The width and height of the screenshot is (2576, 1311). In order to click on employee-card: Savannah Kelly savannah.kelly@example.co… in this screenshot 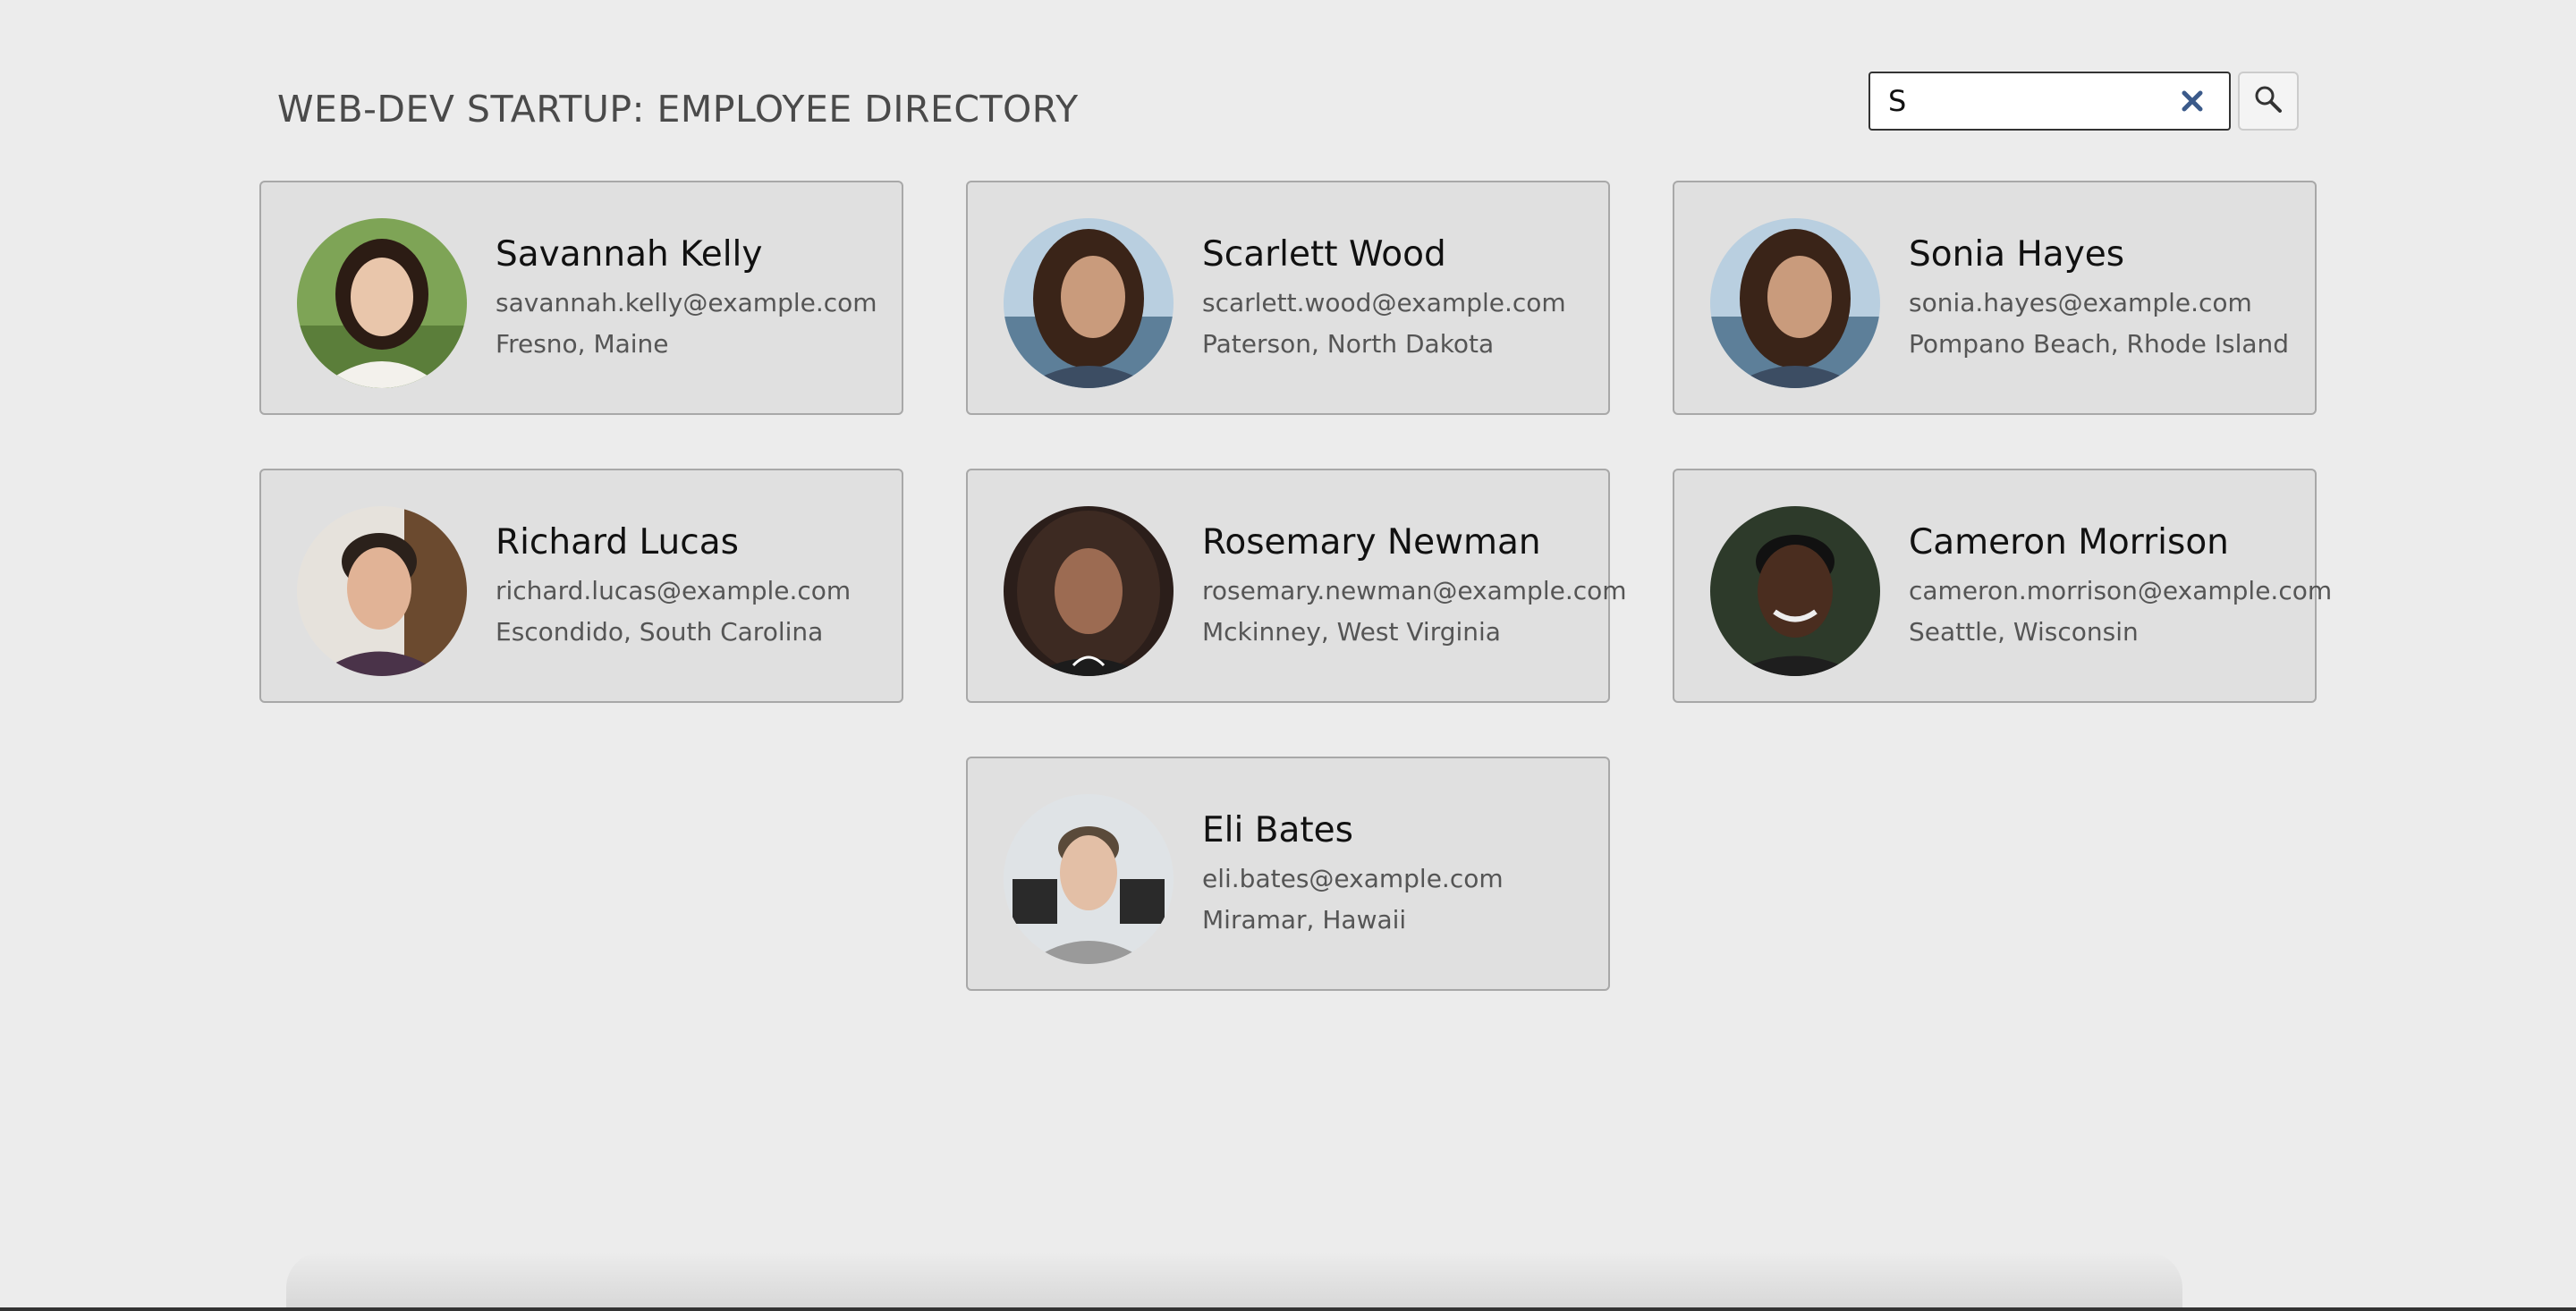, I will do `click(581, 298)`.